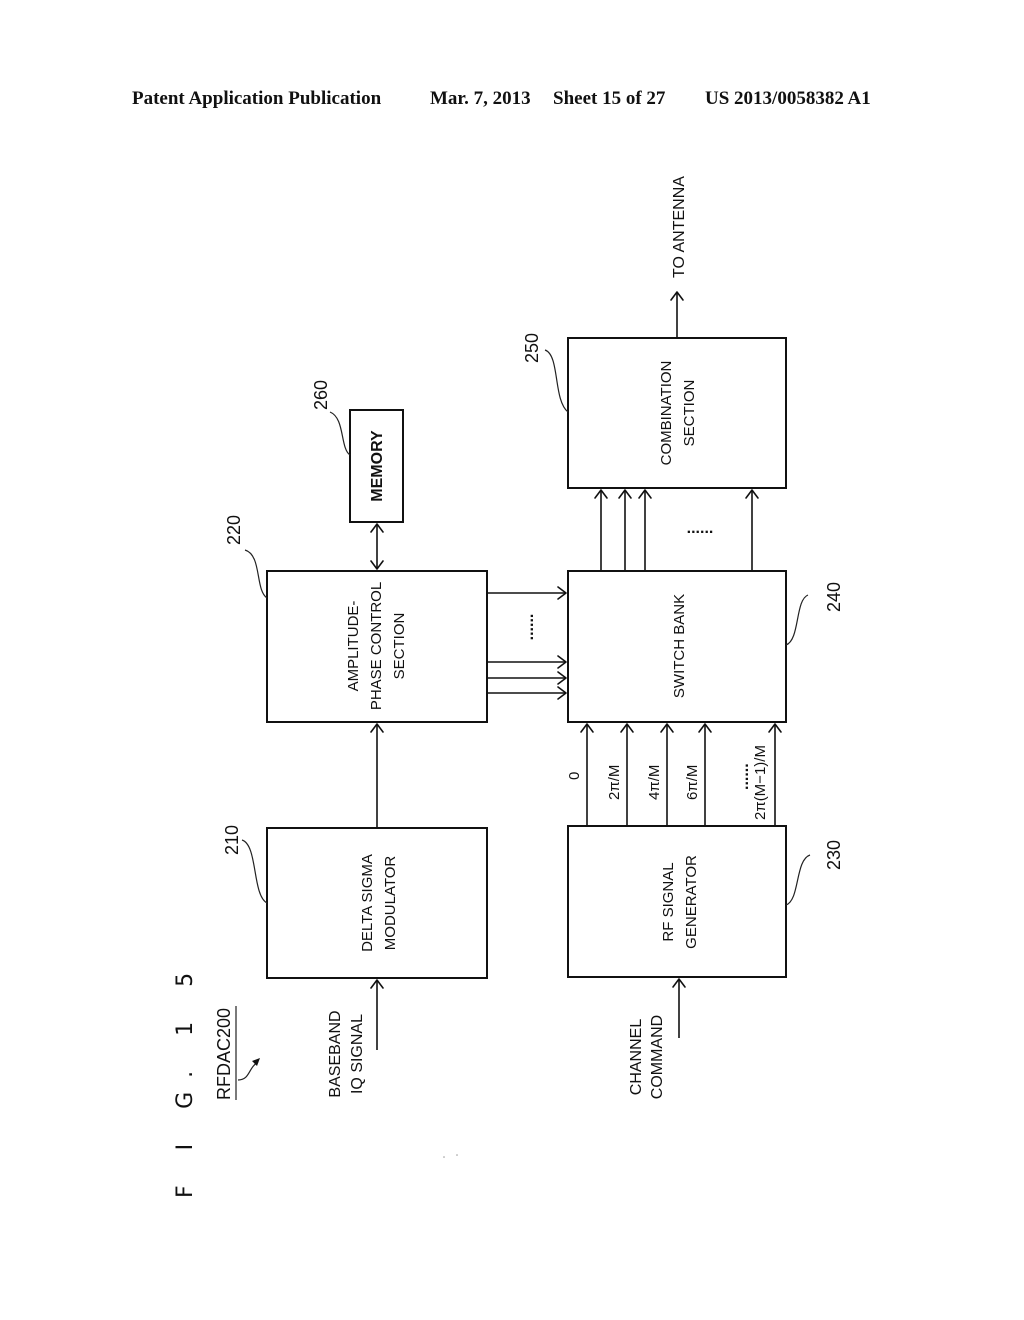 Image resolution: width=1024 pixels, height=1320 pixels. What do you see at coordinates (376, 646) in the screenshot?
I see `amplitude-phase-label-2: PHASE CONTROL` at bounding box center [376, 646].